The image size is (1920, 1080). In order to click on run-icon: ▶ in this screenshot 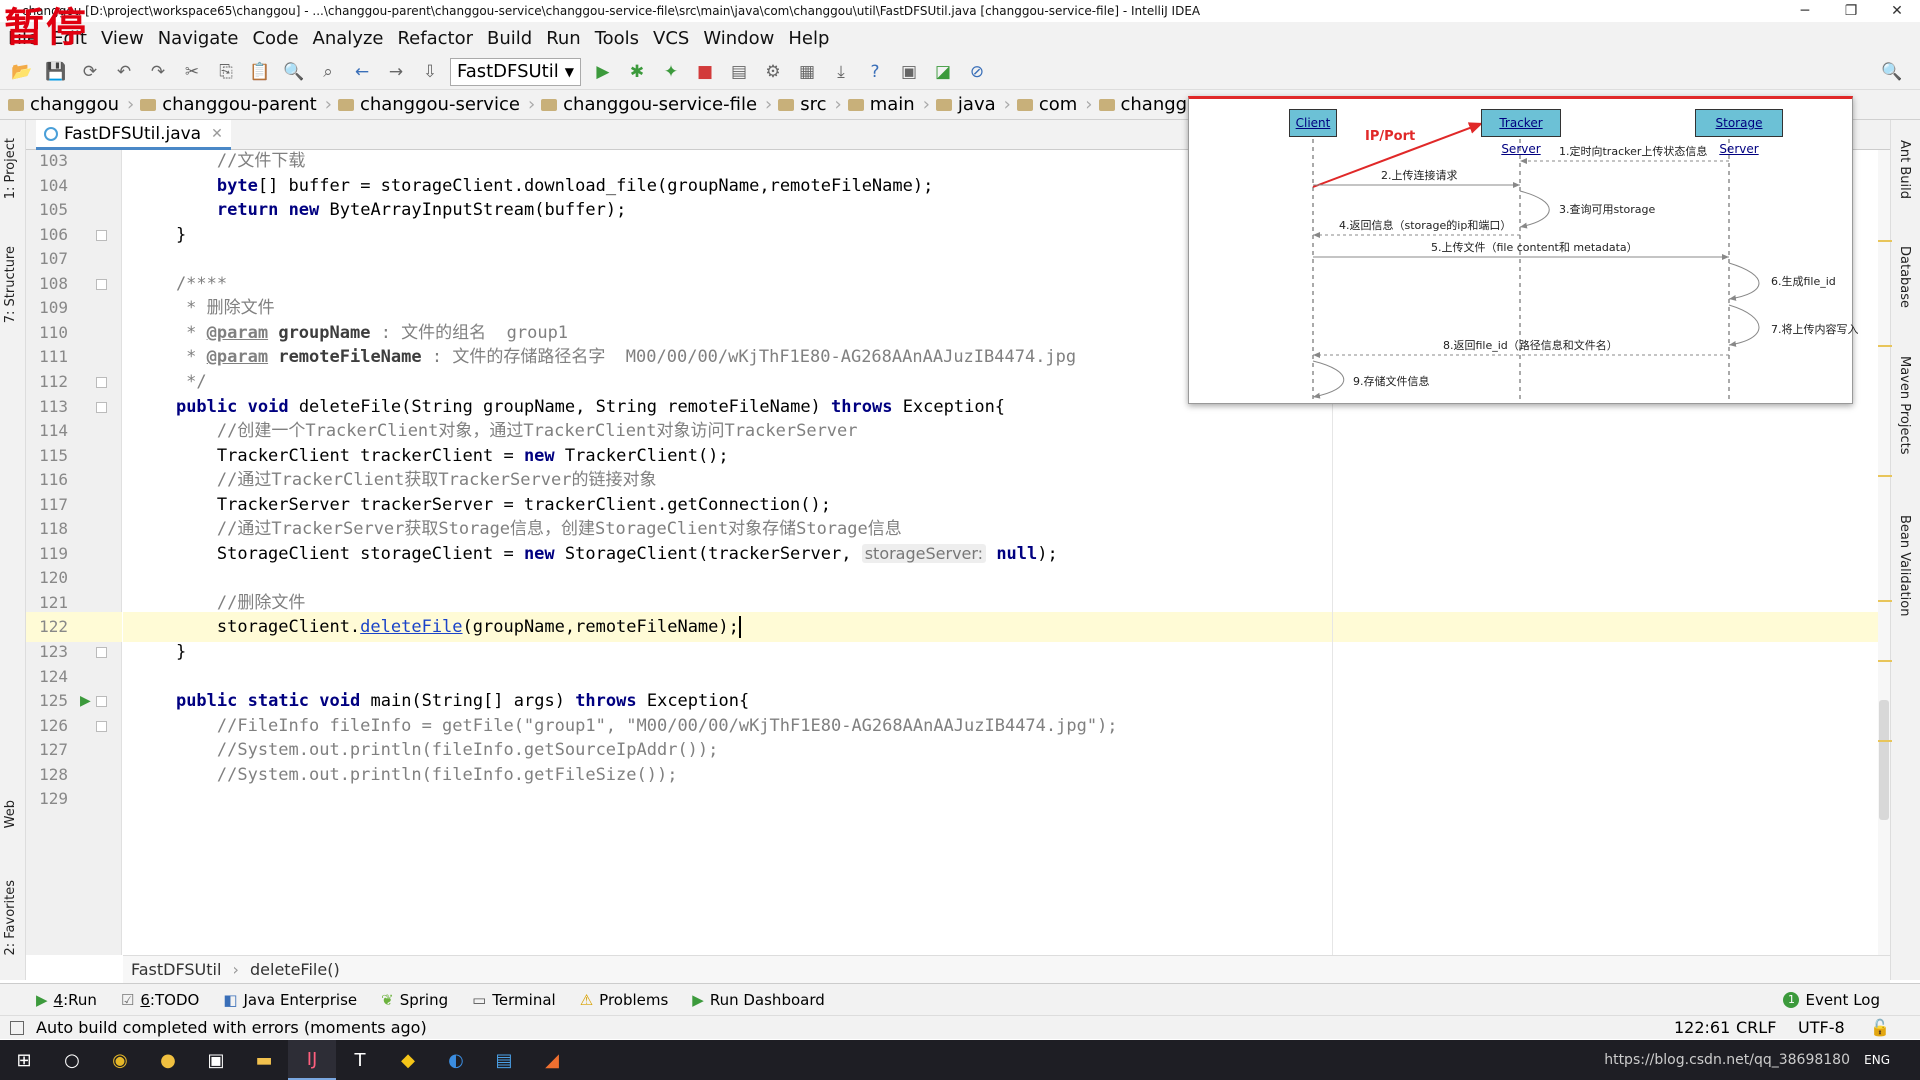, I will do `click(603, 72)`.